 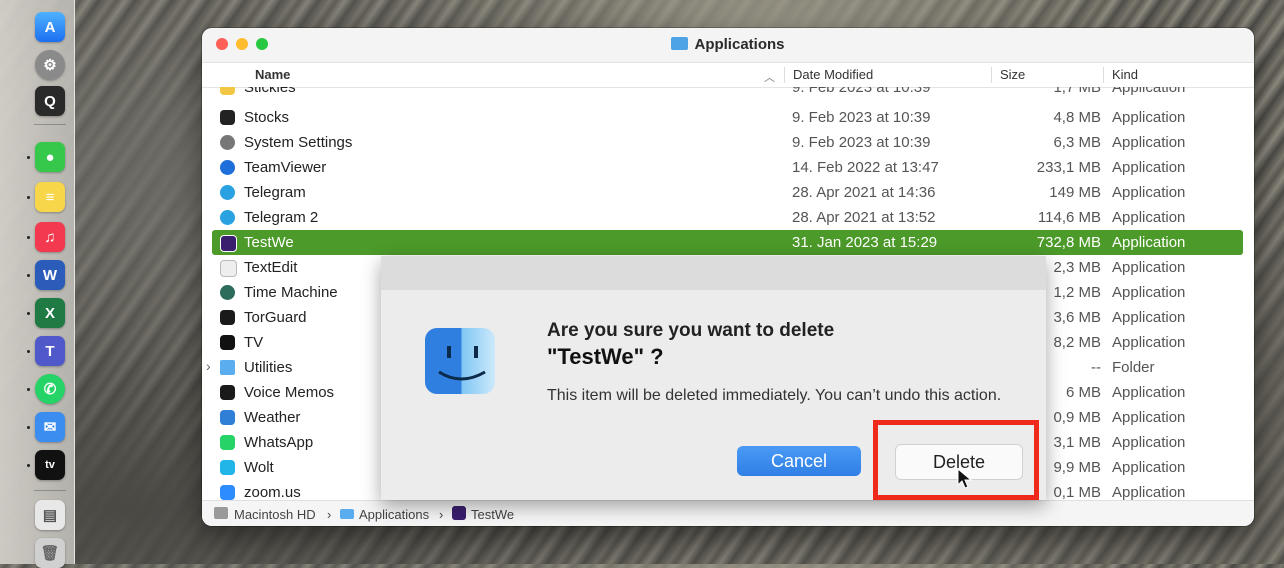 What do you see at coordinates (275, 192) in the screenshot?
I see `file-name: Telegram` at bounding box center [275, 192].